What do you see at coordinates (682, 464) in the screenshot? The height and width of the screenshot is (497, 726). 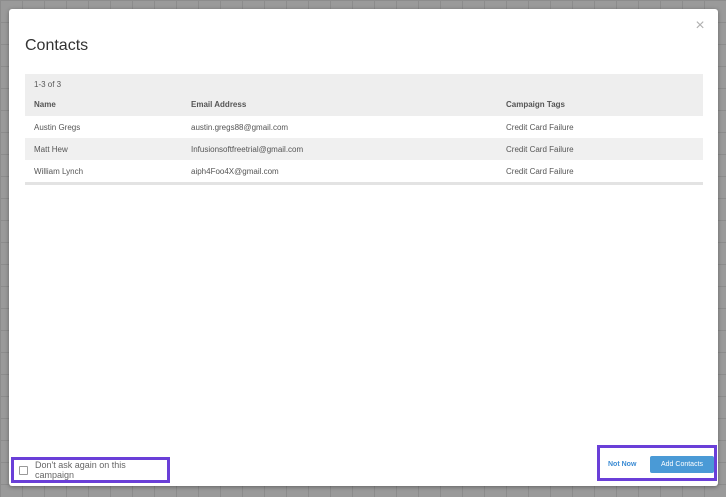 I see `add-contacts-button: Add Contacts` at bounding box center [682, 464].